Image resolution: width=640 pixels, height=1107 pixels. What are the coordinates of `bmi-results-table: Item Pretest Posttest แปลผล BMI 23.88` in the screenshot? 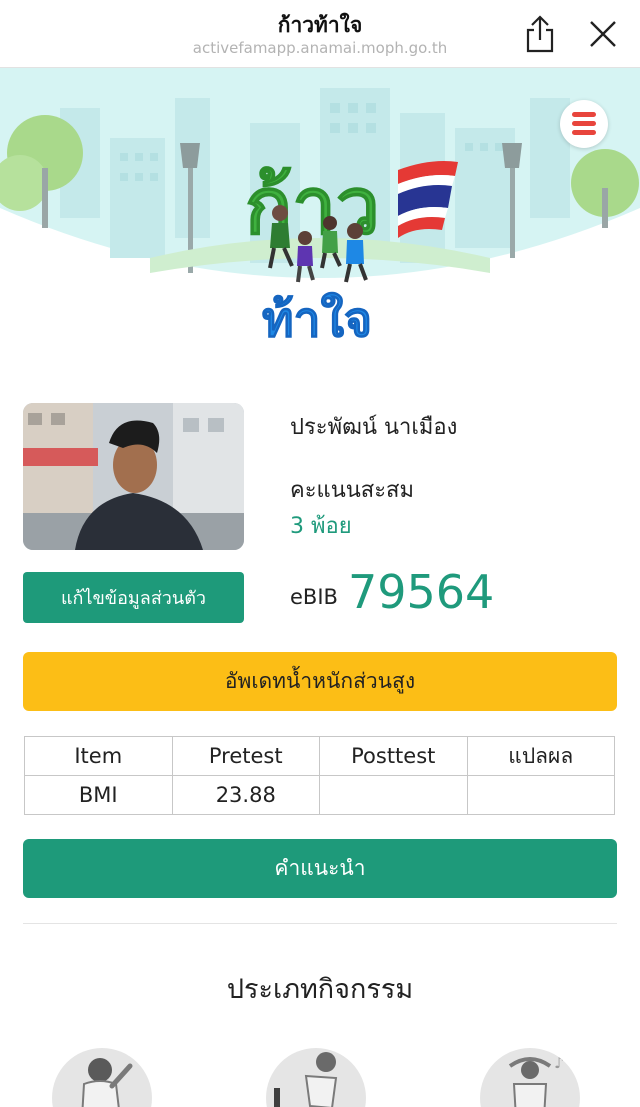 It's located at (319, 775).